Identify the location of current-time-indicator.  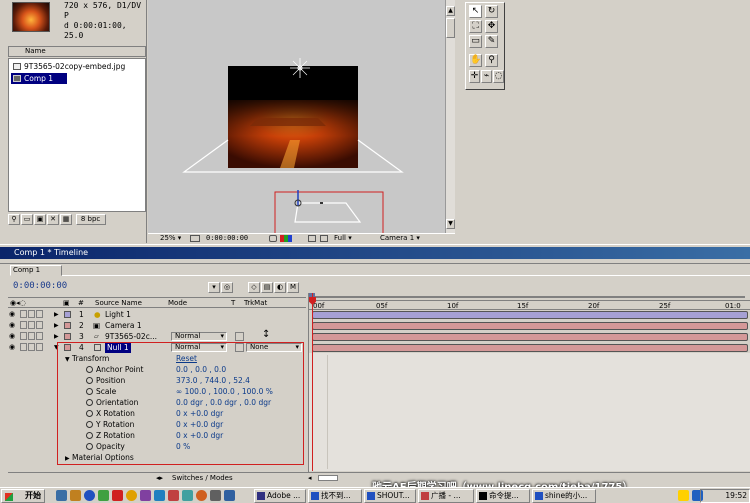
(312, 382).